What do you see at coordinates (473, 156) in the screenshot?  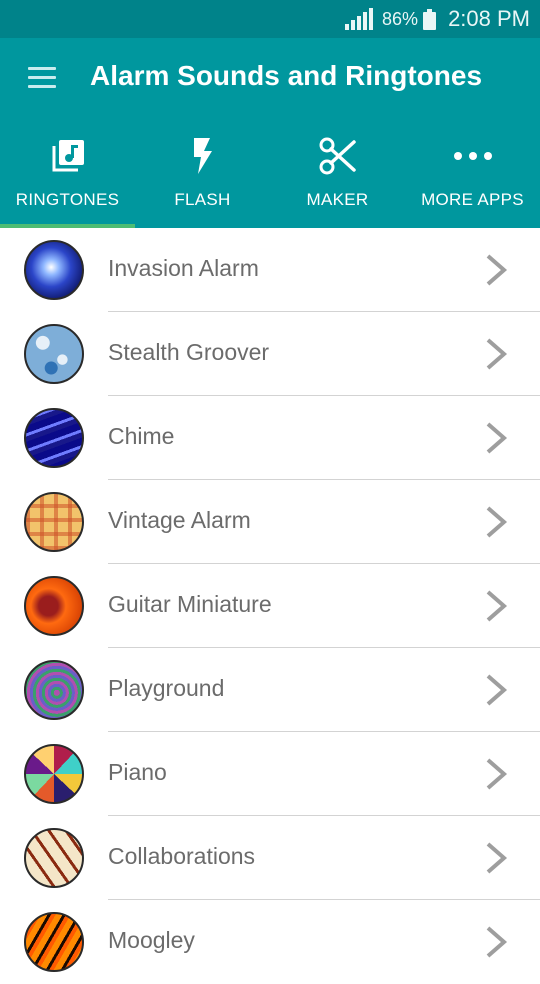 I see `more-horizontal-icon` at bounding box center [473, 156].